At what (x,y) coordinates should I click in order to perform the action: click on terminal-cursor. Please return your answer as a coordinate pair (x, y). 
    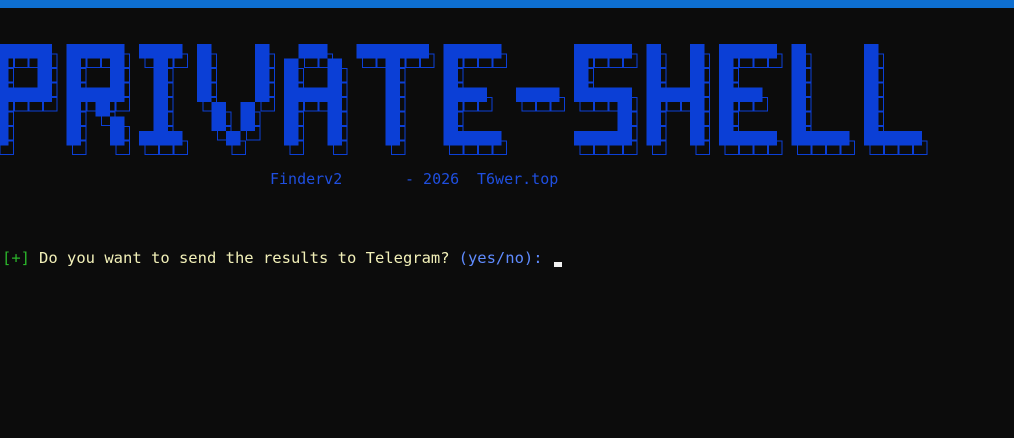
    Looking at the image, I should click on (557, 264).